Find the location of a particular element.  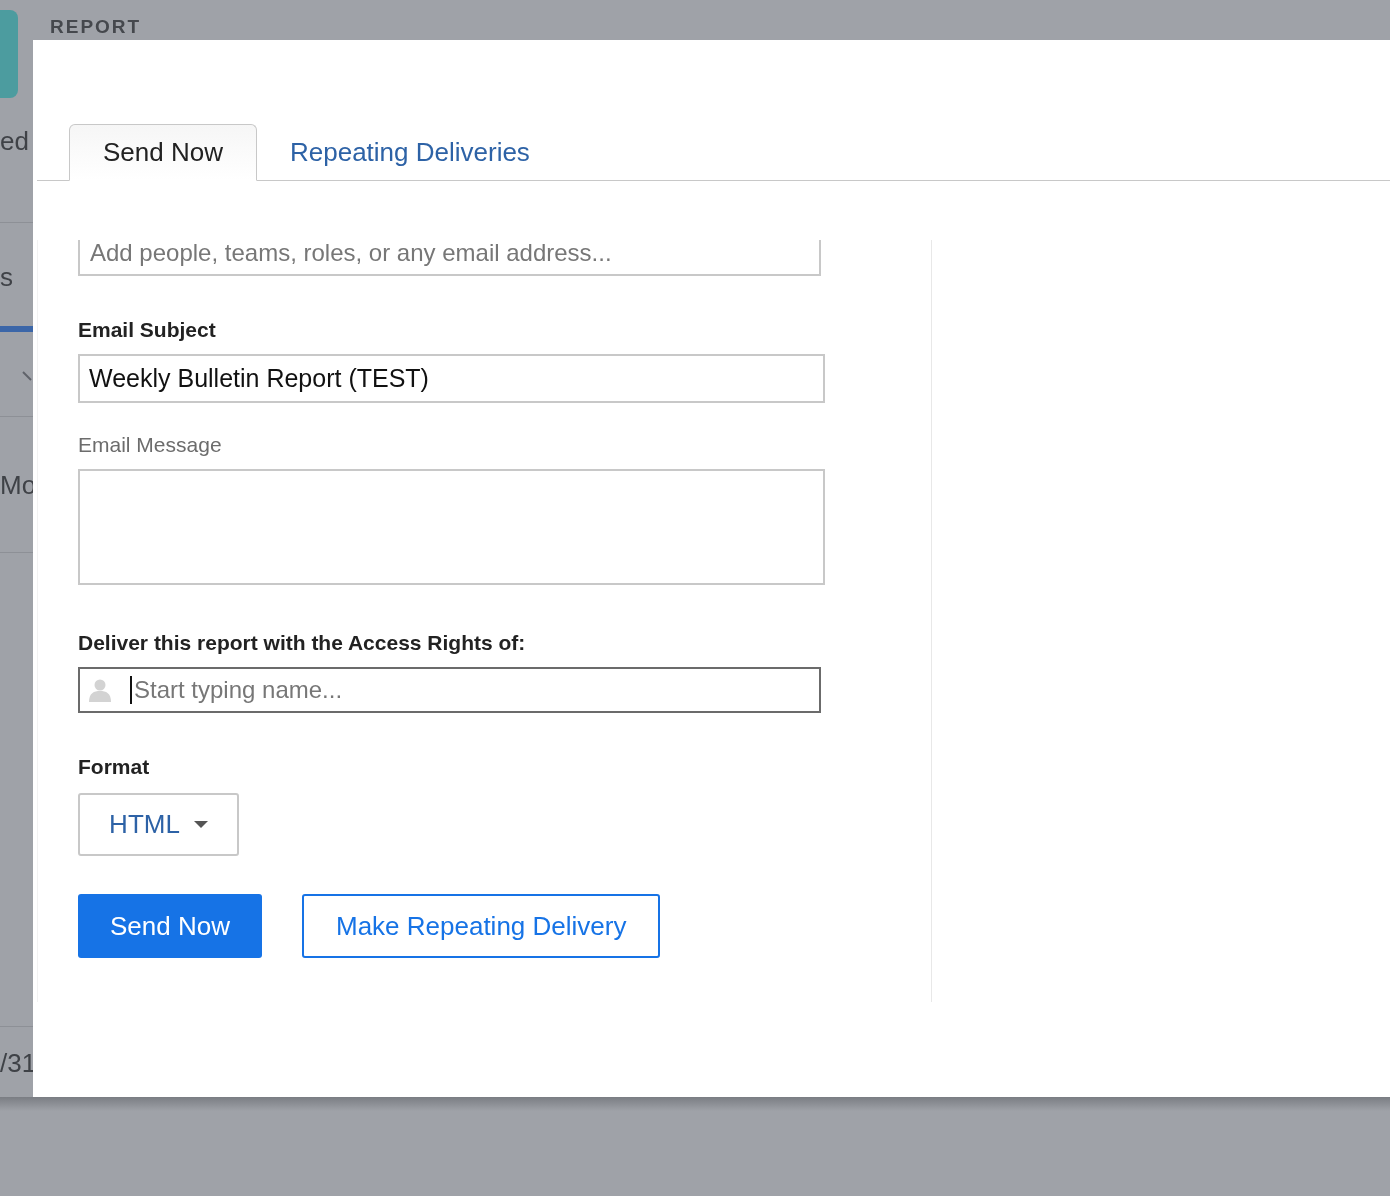

background-text: /31 is located at coordinates (18, 1063).